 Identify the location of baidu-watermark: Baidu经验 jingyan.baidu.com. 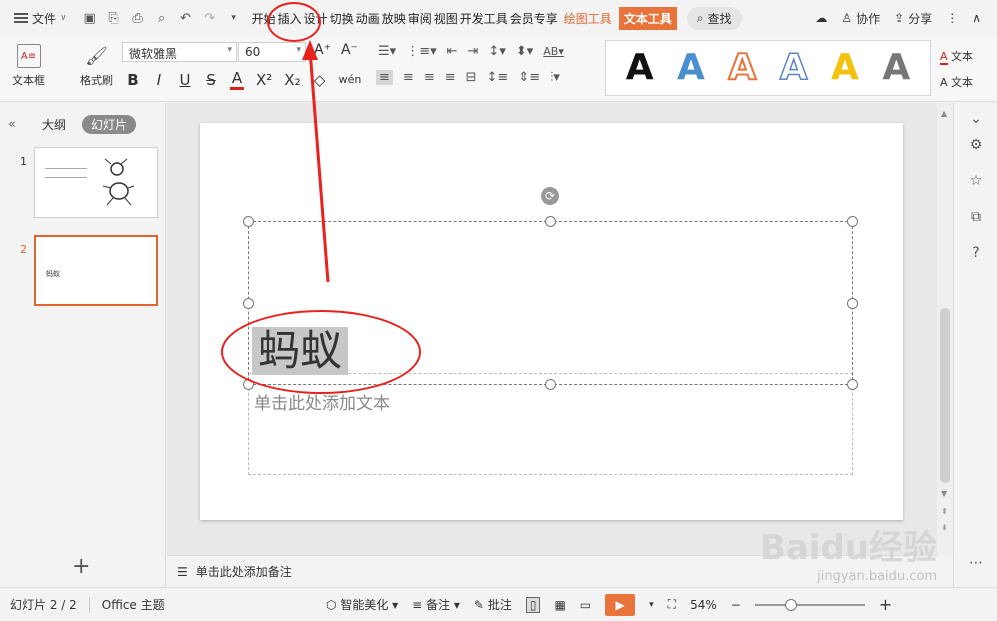
(848, 552).